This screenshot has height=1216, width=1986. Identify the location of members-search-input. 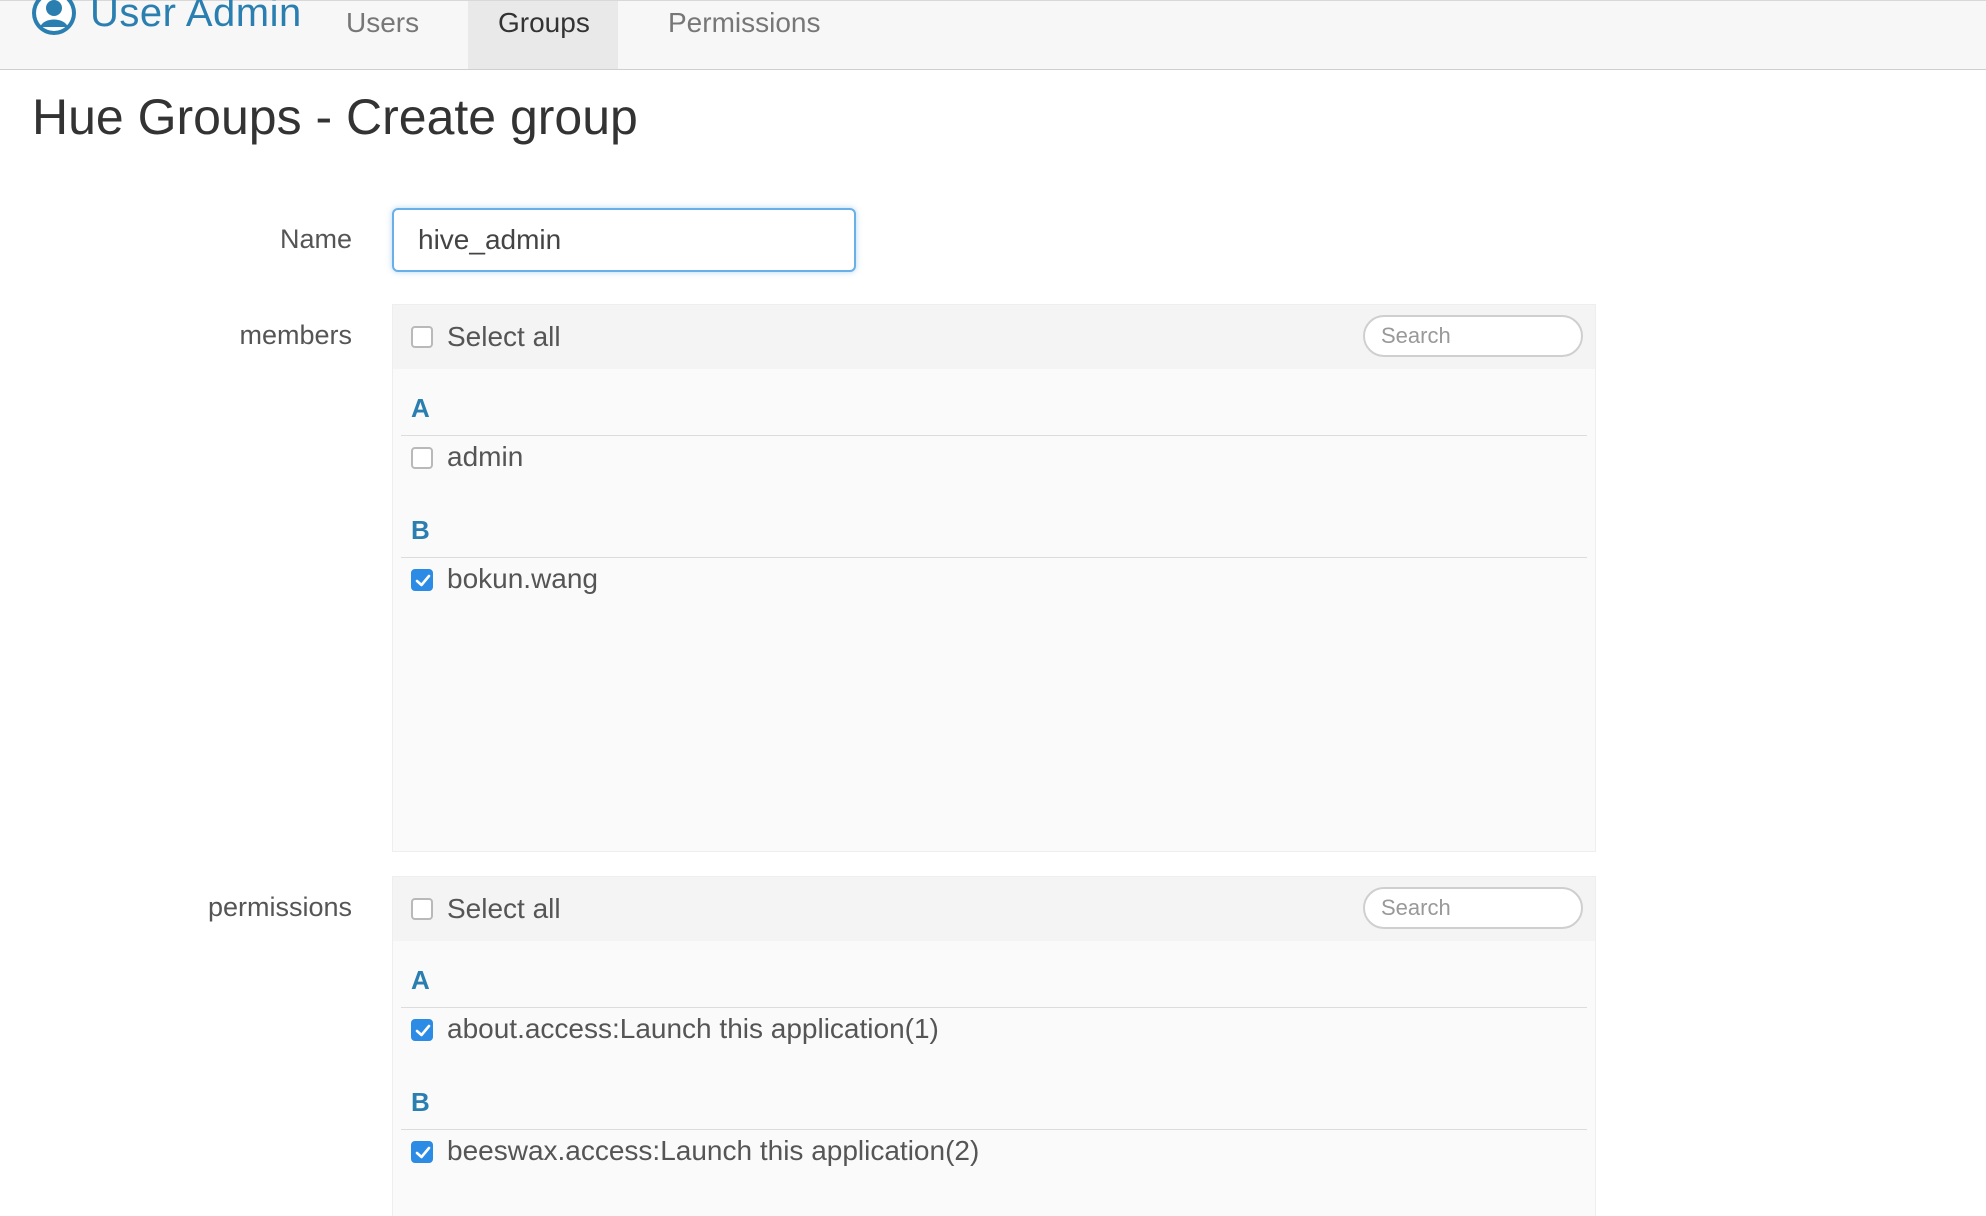
(1473, 336).